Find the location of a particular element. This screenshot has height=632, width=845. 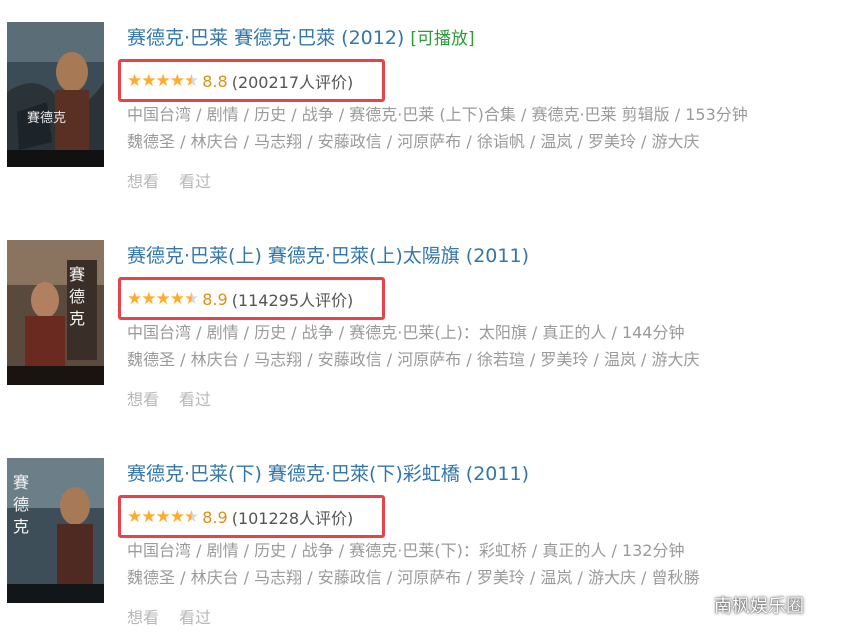

rating-row: ★ ★ ★ ★ ★ 8.9 (101228人评价) is located at coordinates (240, 517).